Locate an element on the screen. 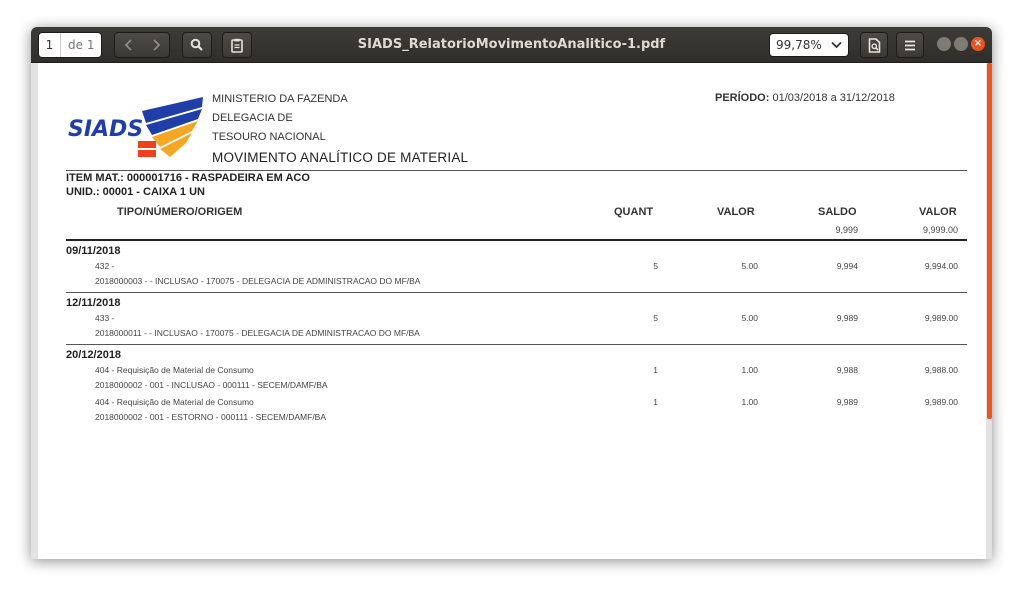 The height and width of the screenshot is (593, 1024). search-button-face is located at coordinates (197, 45).